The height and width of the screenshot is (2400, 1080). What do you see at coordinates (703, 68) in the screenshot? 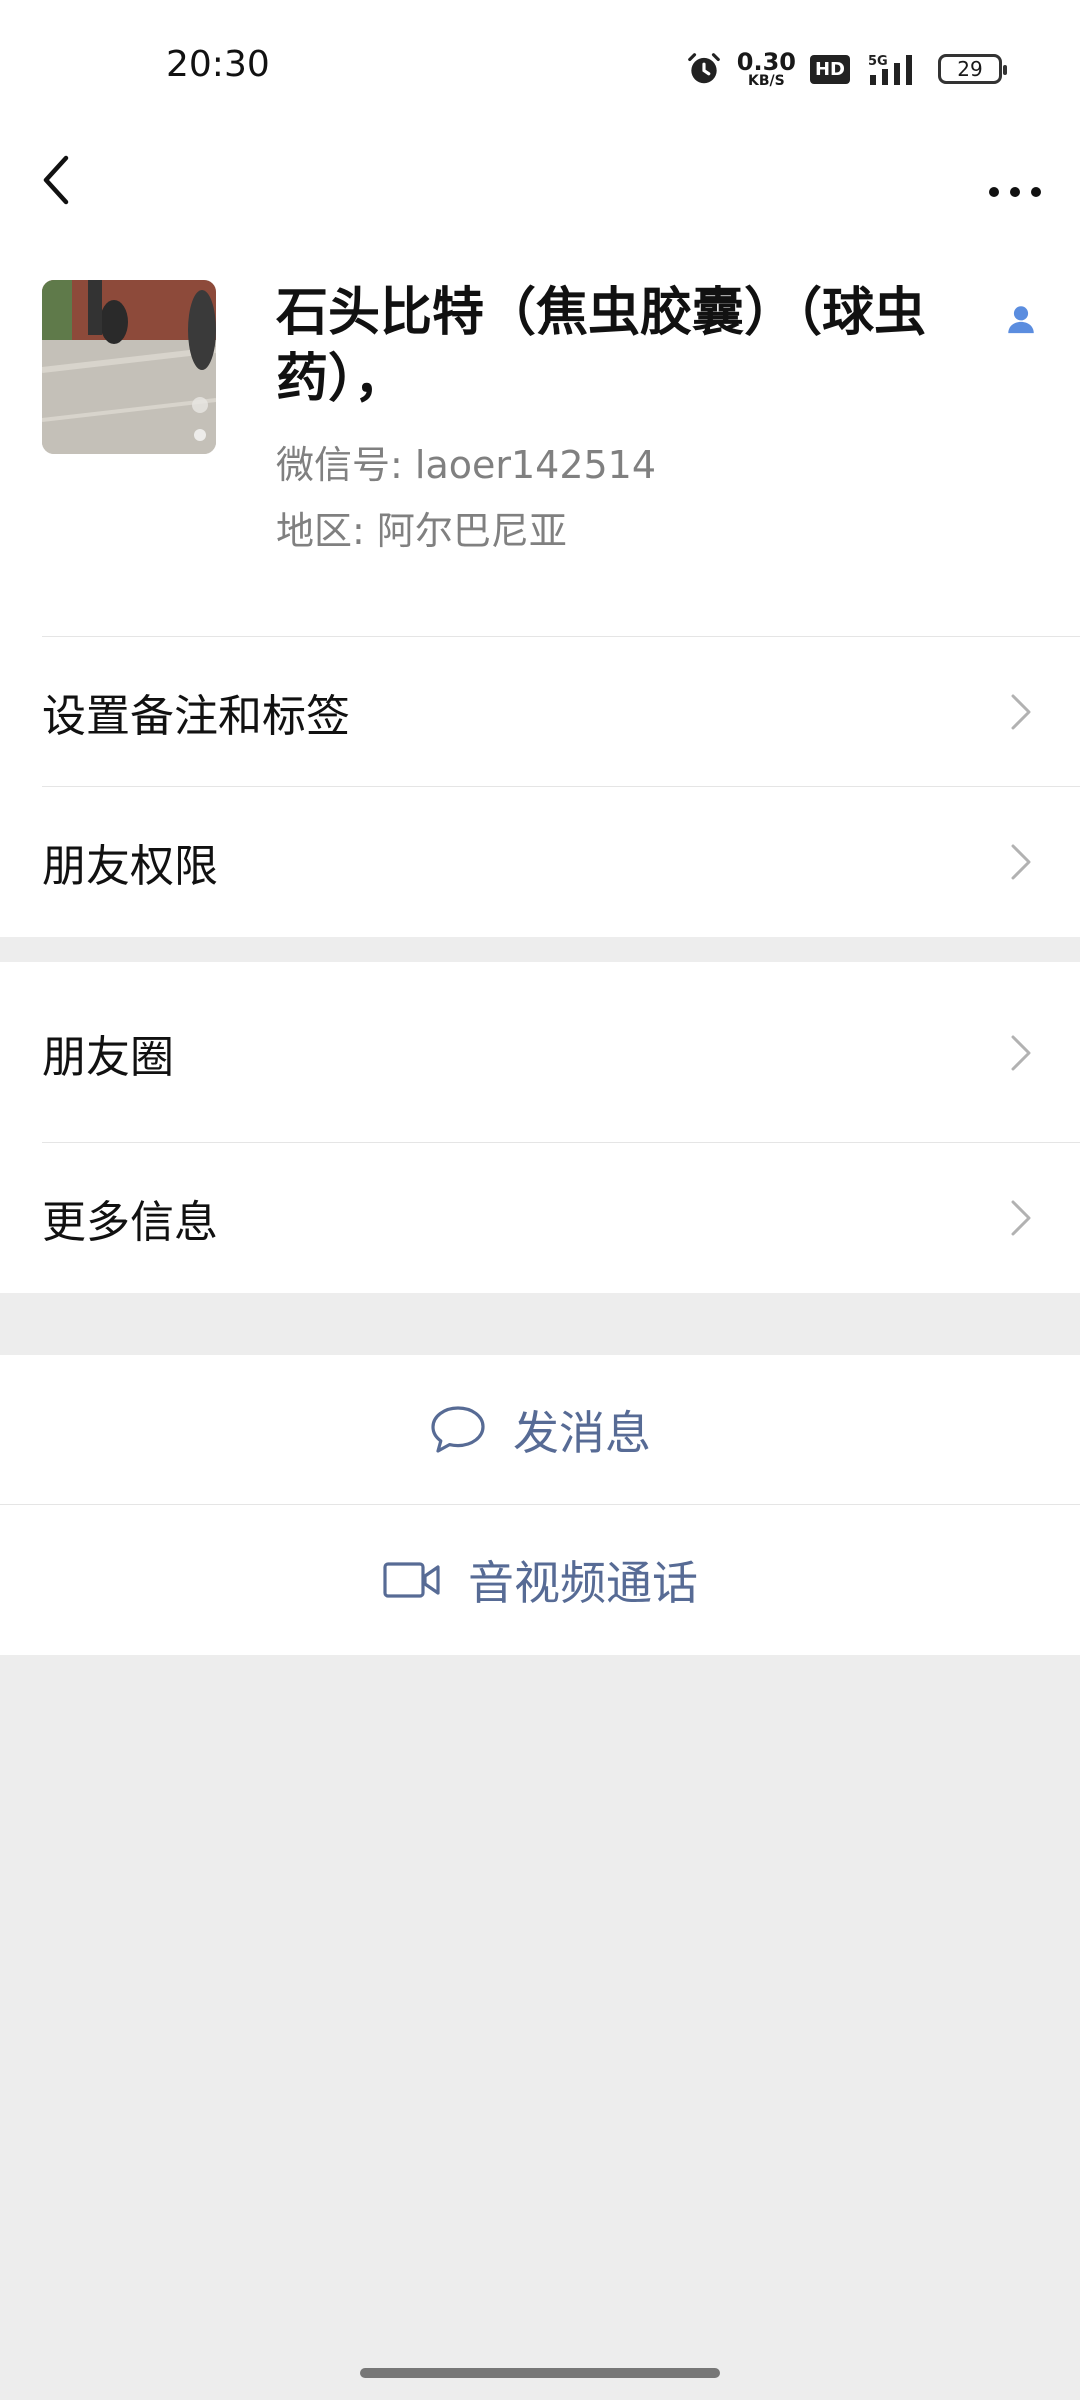
I see `alarm-icon` at bounding box center [703, 68].